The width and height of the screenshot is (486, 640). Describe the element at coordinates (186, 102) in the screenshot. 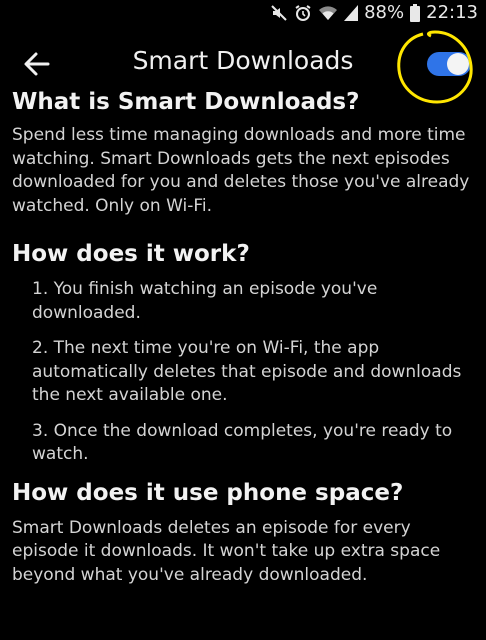

I see `section-title-what: What is Smart Downloads?` at that location.